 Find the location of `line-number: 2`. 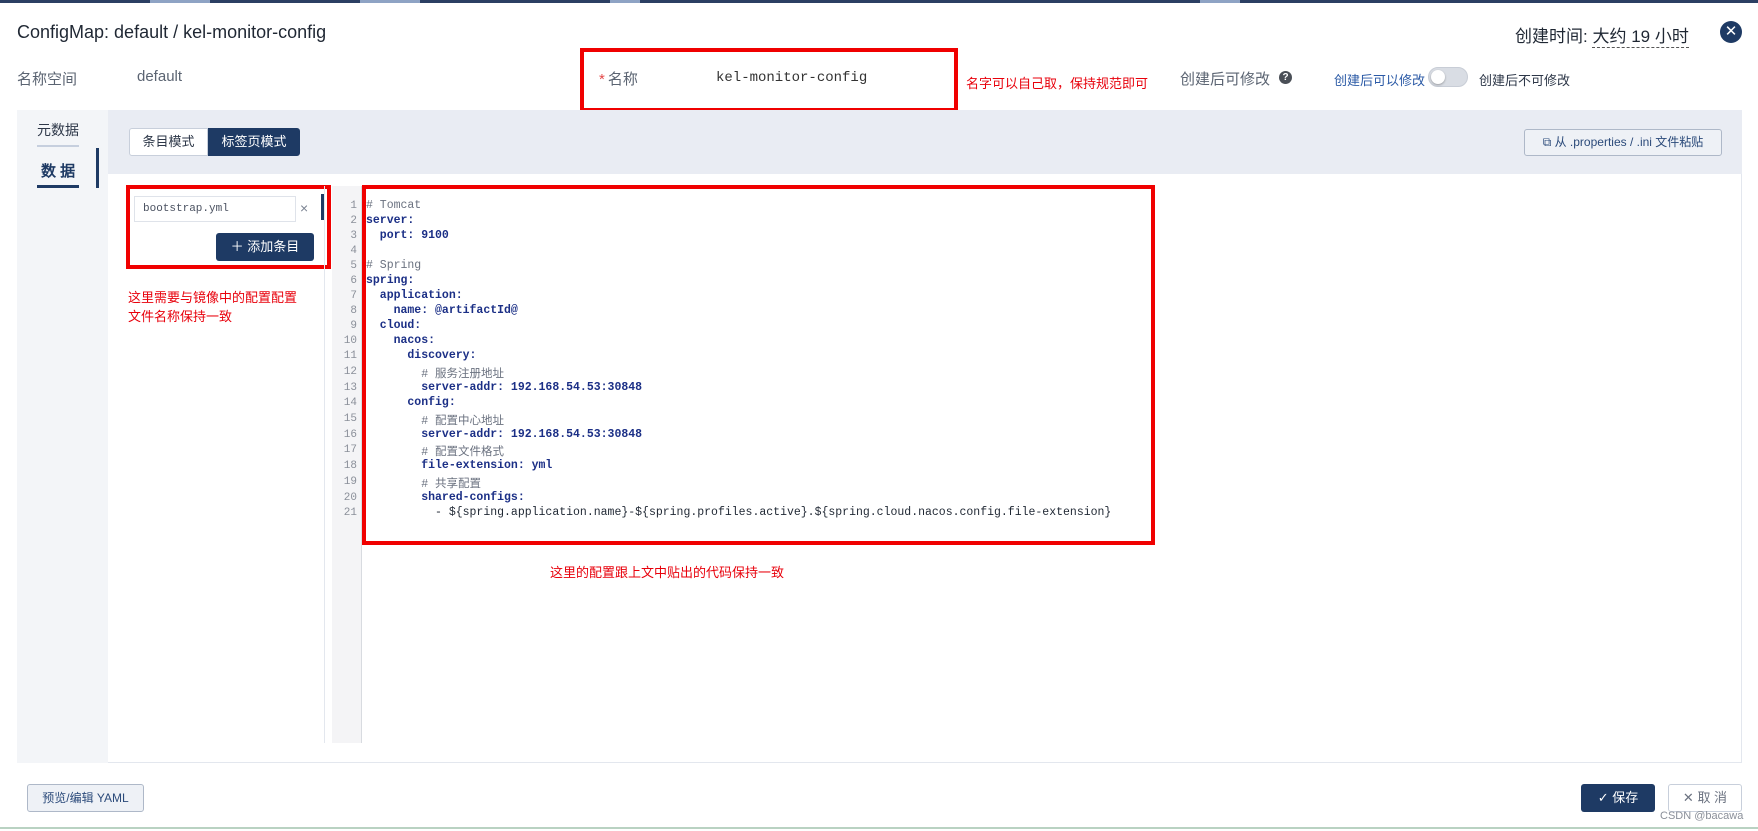

line-number: 2 is located at coordinates (353, 221).